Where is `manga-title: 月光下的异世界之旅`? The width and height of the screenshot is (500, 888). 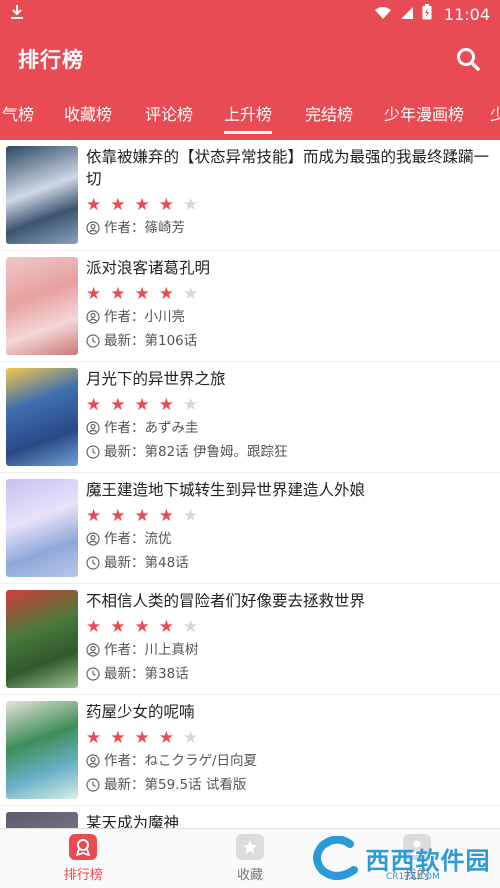 manga-title: 月光下的异世界之旅 is located at coordinates (156, 379).